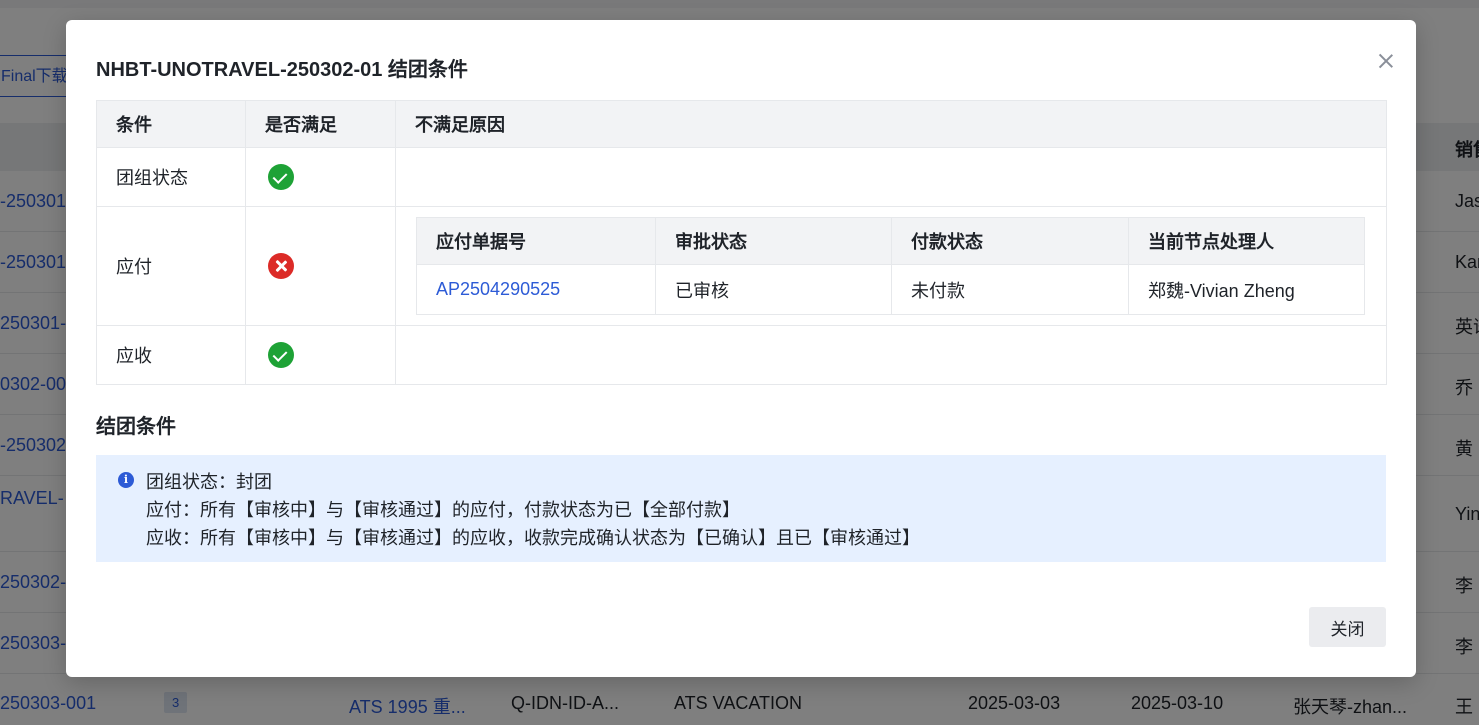 The image size is (1479, 725). I want to click on info-line: 团组状态：封团, so click(209, 482).